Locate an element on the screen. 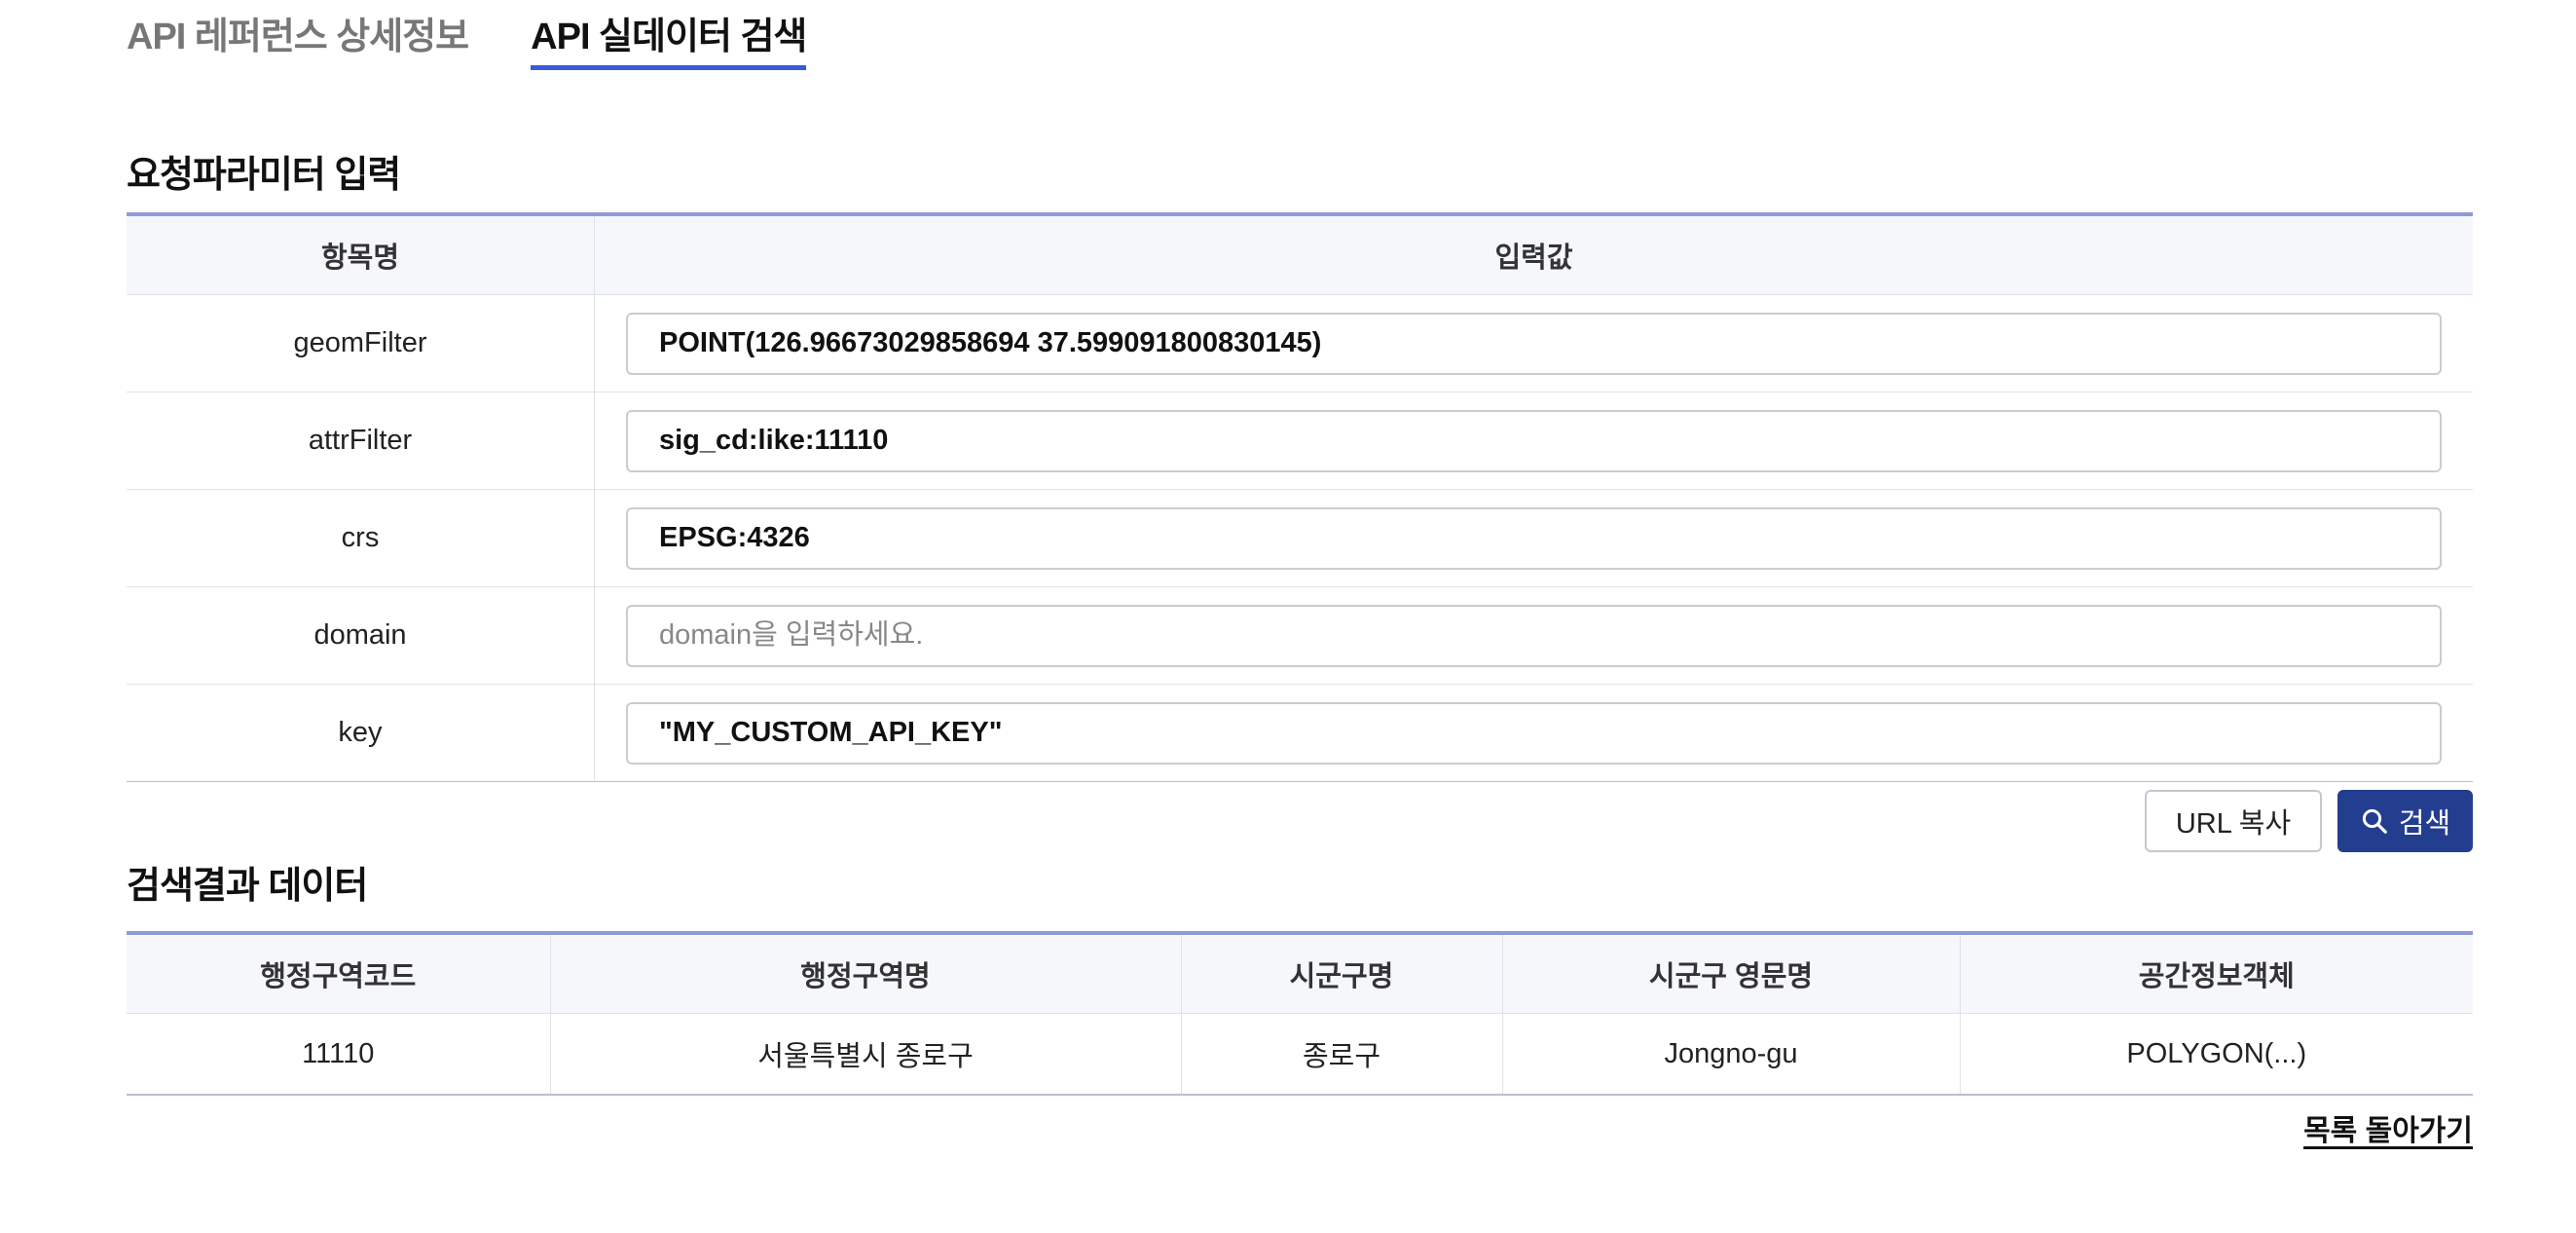  crs-input is located at coordinates (1534, 538).